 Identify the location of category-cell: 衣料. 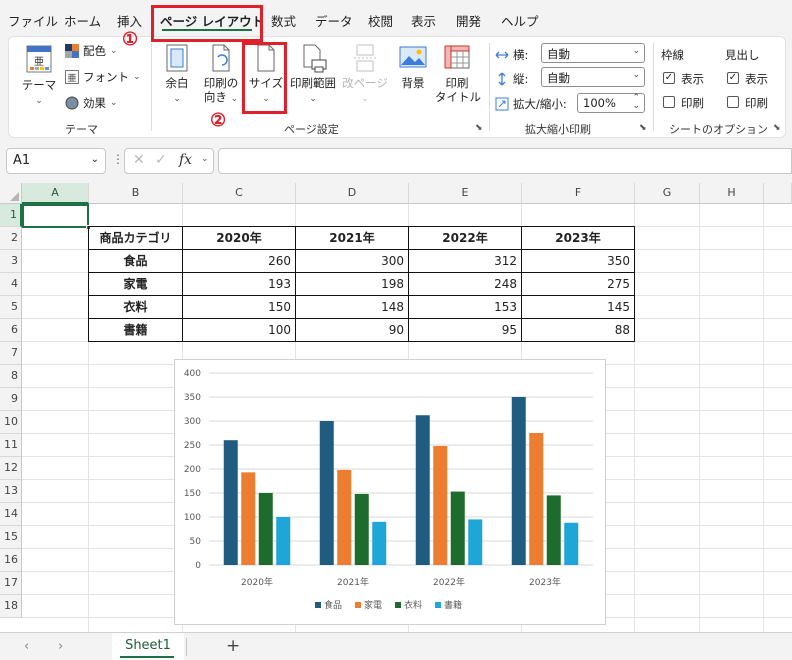
(135, 307).